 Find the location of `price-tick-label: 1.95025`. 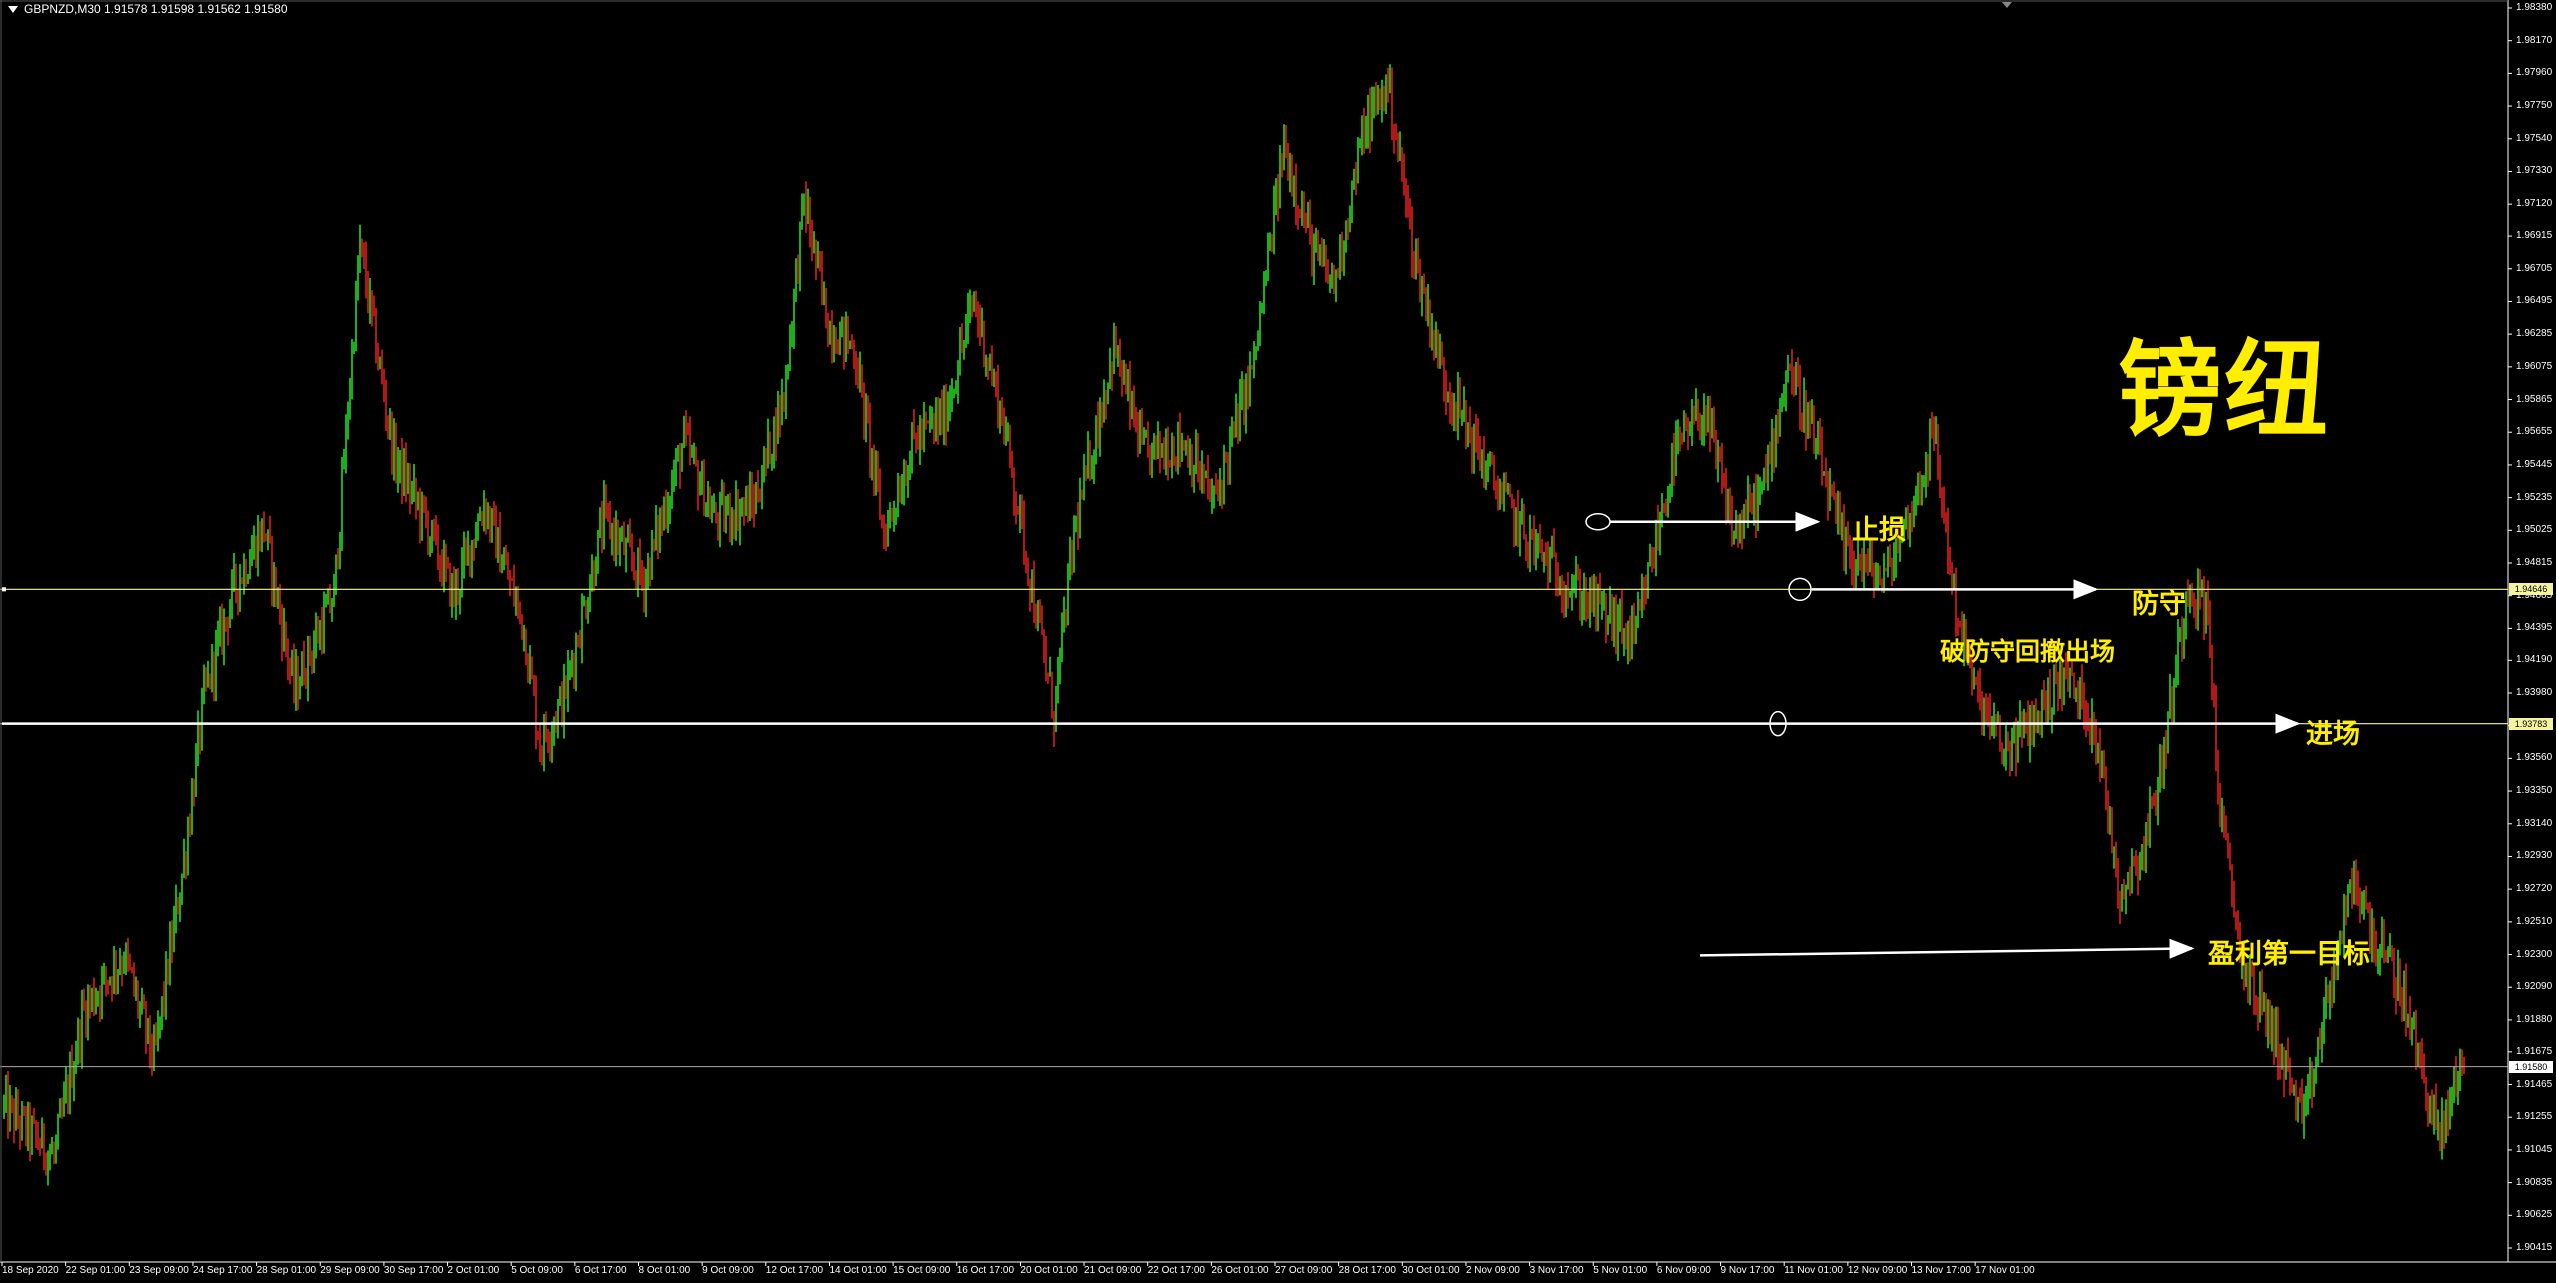

price-tick-label: 1.95025 is located at coordinates (2534, 530).